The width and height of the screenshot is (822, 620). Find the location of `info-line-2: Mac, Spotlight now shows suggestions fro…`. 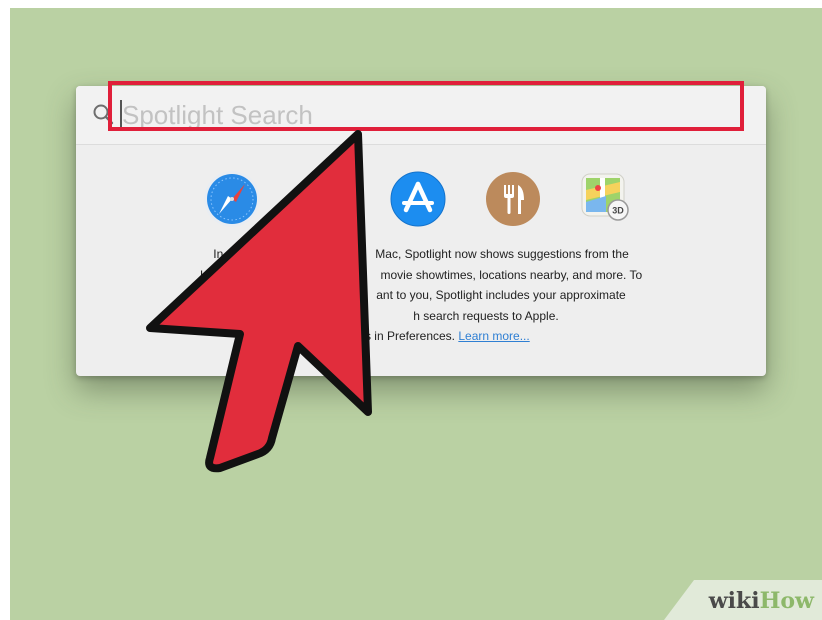

info-line-2: Mac, Spotlight now shows suggestions fro… is located at coordinates (502, 254).